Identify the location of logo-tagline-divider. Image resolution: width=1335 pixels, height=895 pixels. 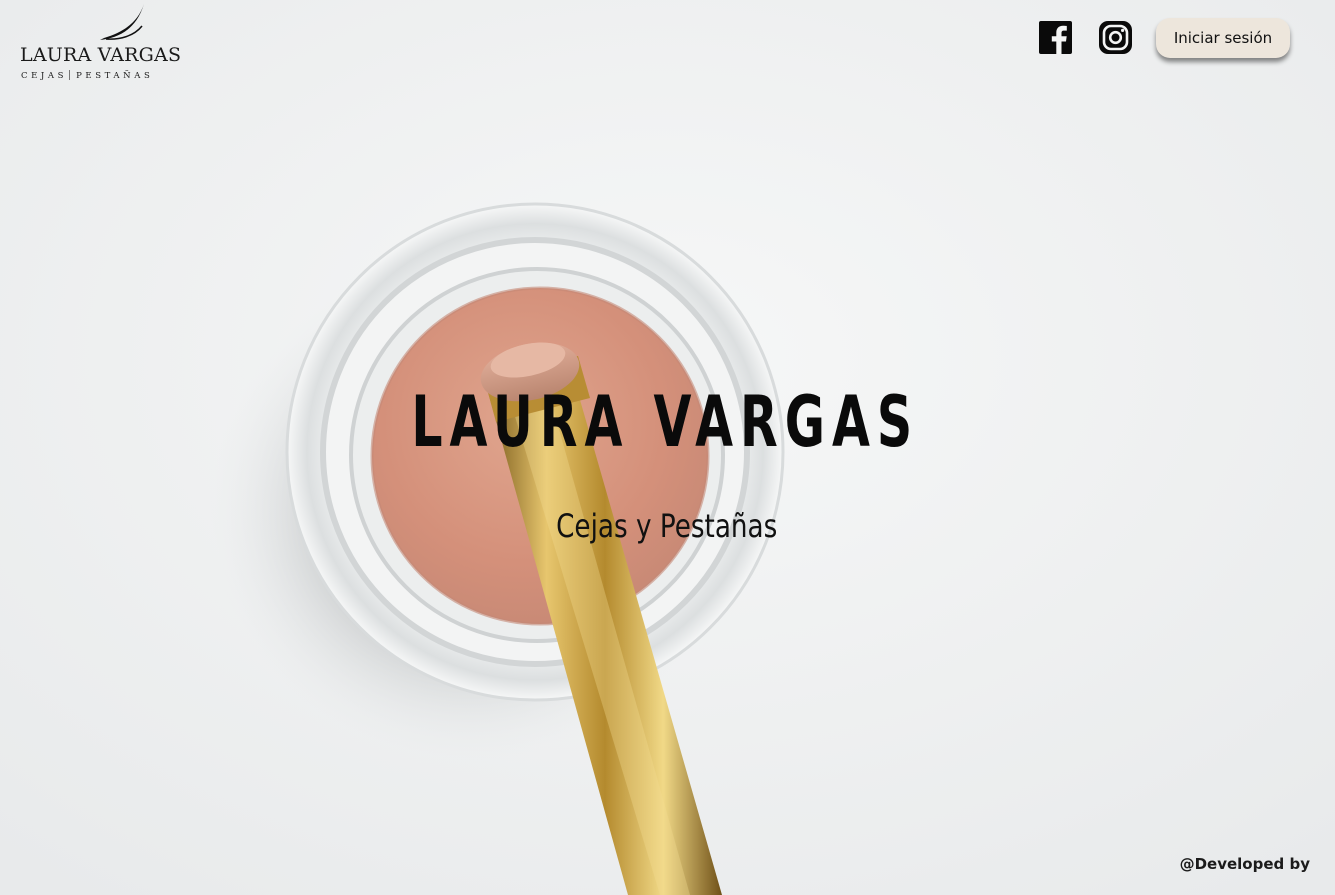
(70, 75).